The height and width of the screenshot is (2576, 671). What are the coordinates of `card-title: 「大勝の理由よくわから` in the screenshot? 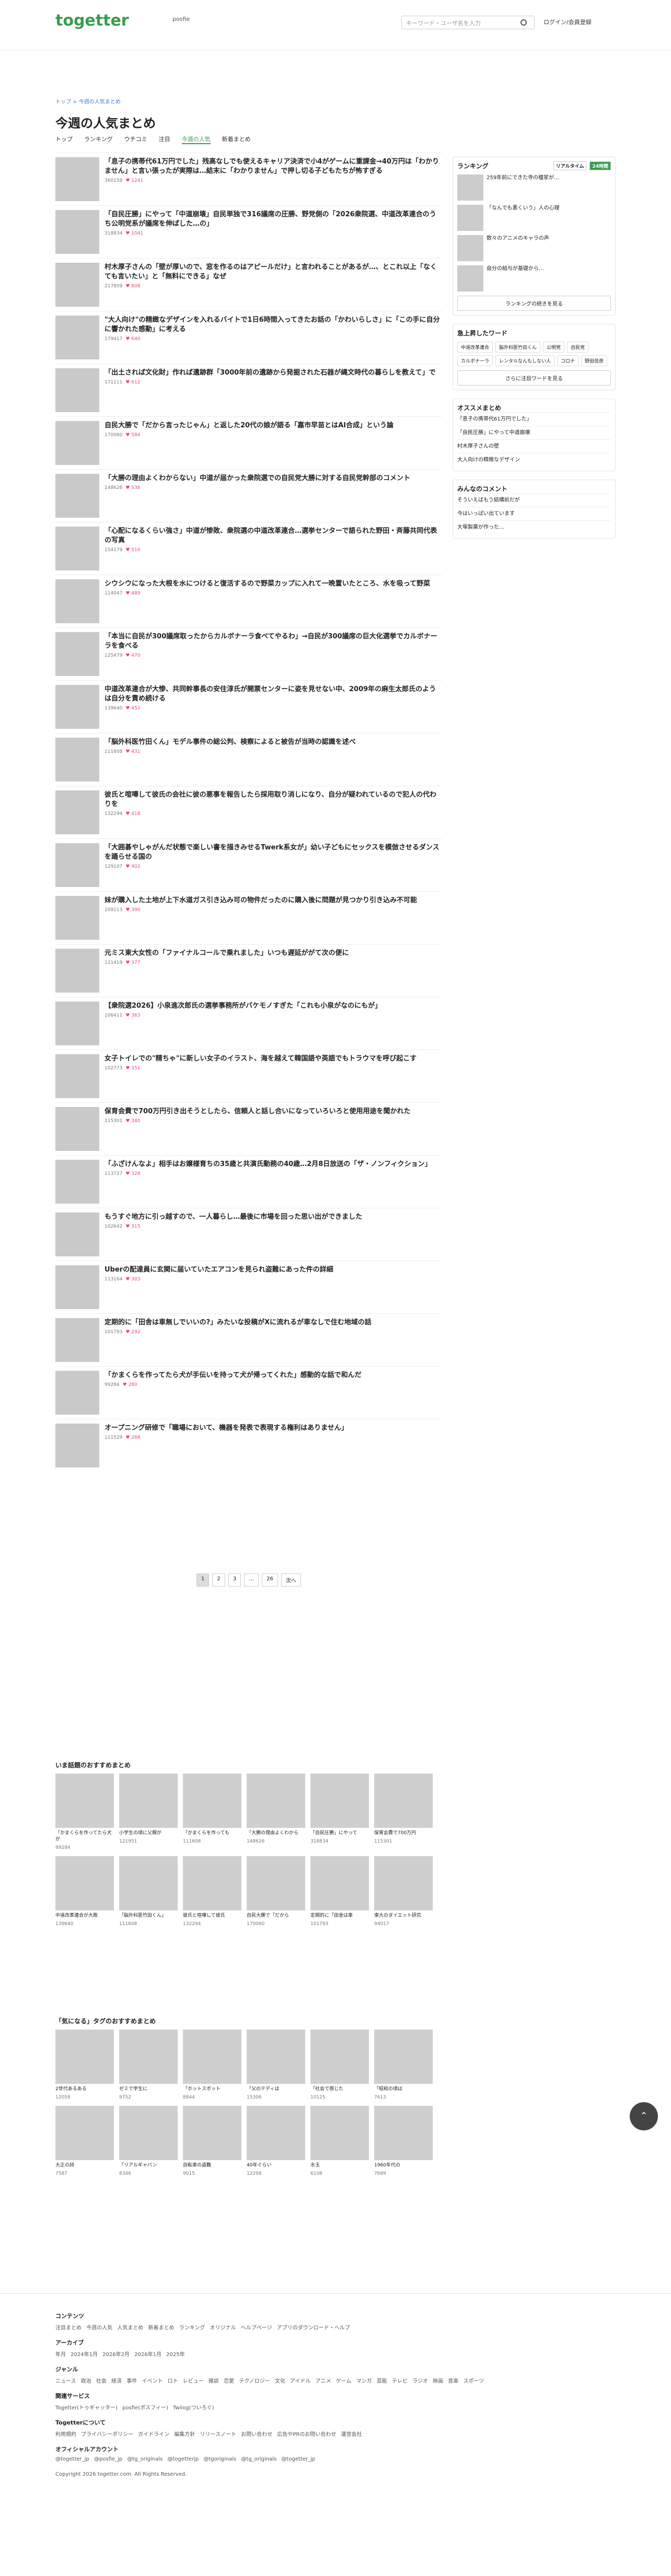 It's located at (276, 1833).